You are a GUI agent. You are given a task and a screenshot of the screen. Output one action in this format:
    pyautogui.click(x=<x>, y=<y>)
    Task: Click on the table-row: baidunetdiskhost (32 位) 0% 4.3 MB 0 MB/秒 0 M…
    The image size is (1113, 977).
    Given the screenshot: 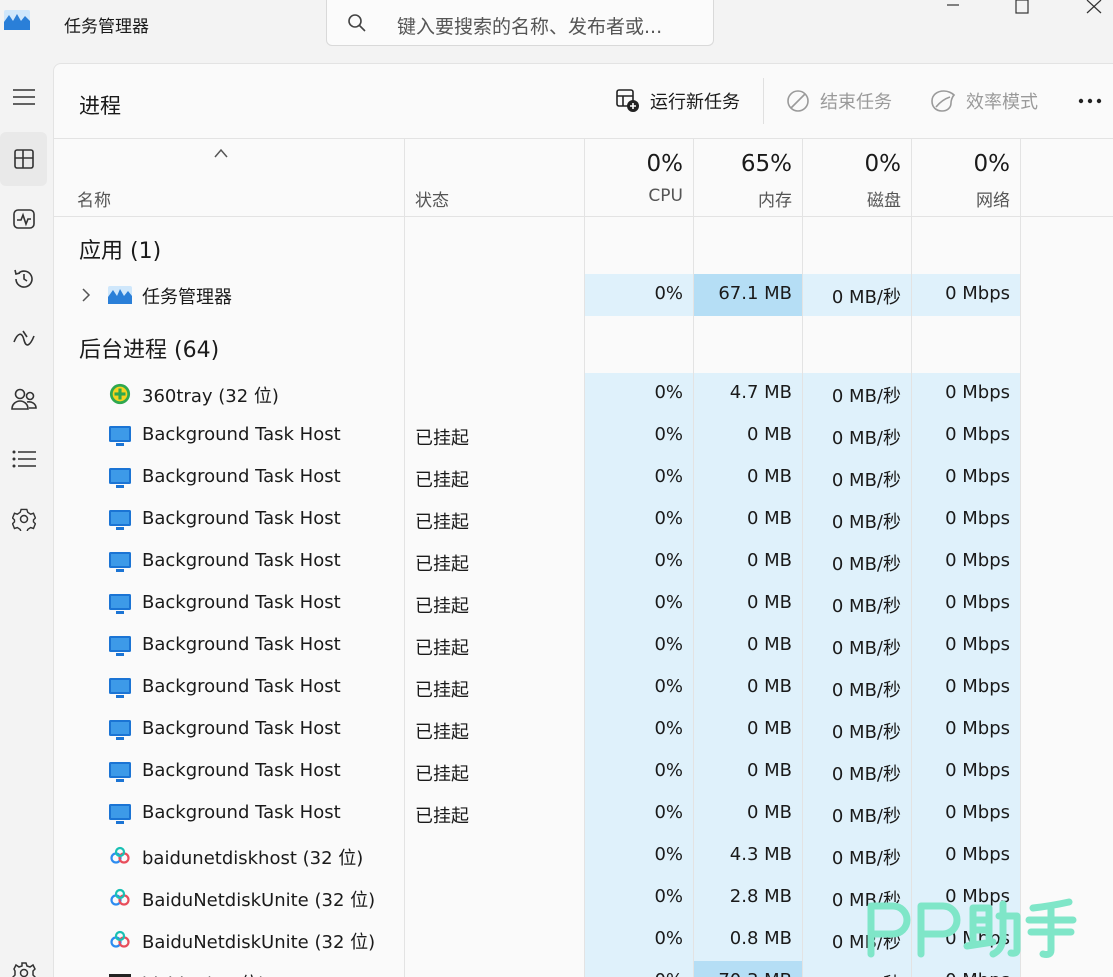 What is the action you would take?
    pyautogui.click(x=583, y=856)
    